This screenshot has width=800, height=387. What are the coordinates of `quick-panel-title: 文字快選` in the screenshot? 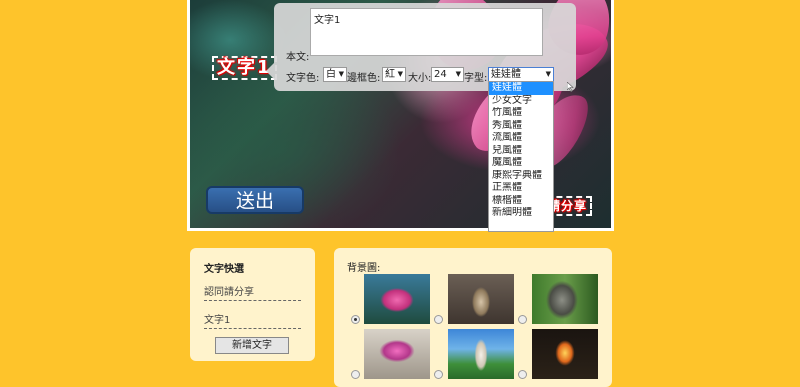 It's located at (224, 269).